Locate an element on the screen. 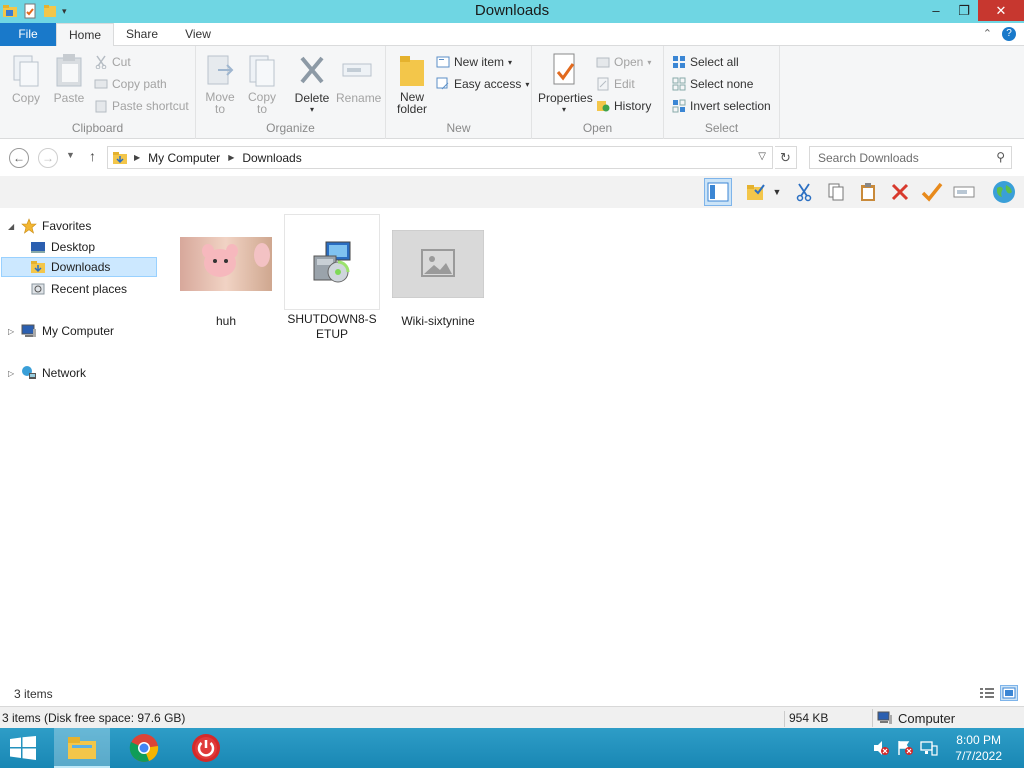 The image size is (1024, 768). search-input is located at coordinates (897, 157).